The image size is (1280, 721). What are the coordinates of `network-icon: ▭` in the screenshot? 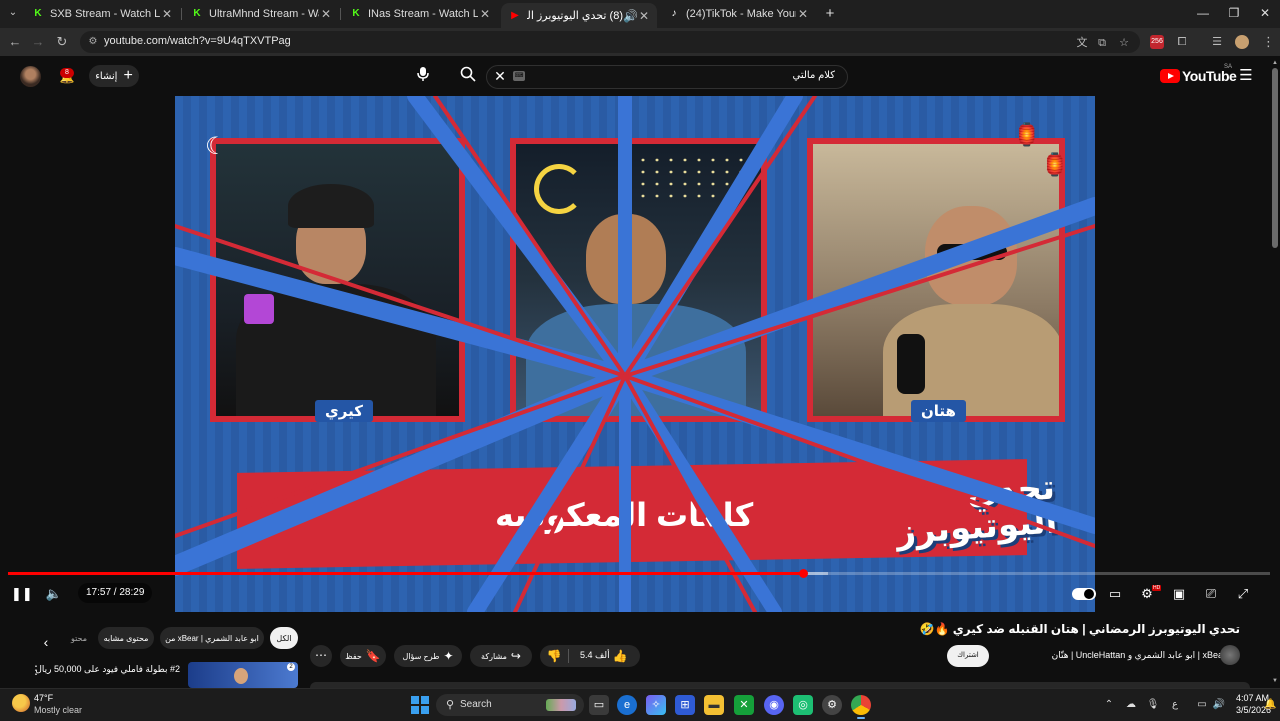 It's located at (1202, 705).